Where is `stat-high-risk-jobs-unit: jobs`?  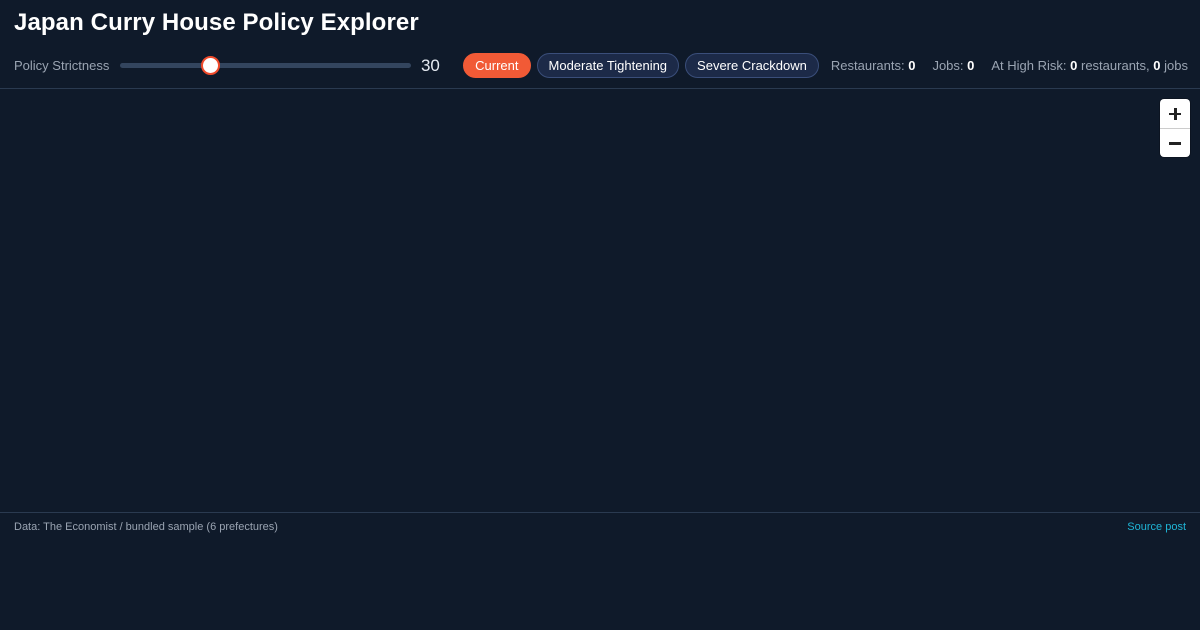
stat-high-risk-jobs-unit: jobs is located at coordinates (1176, 65).